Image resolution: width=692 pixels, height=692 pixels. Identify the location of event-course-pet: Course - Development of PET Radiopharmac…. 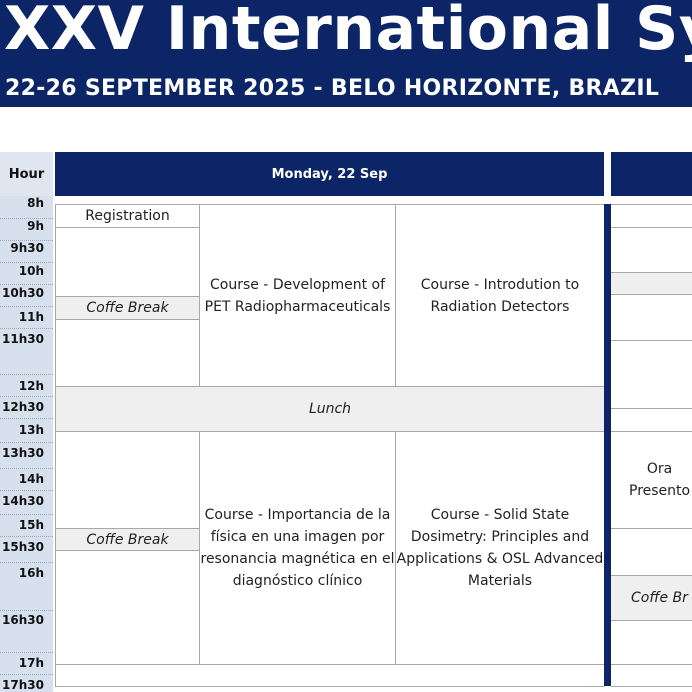
(297, 295).